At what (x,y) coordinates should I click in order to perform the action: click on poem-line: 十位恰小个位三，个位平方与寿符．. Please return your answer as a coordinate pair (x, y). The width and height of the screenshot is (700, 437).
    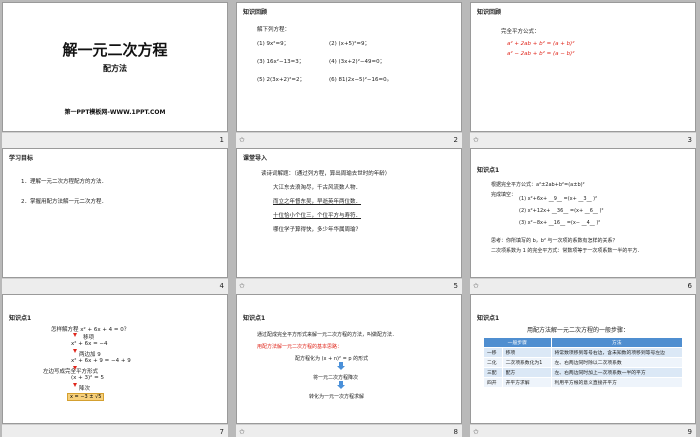
    Looking at the image, I should click on (317, 216).